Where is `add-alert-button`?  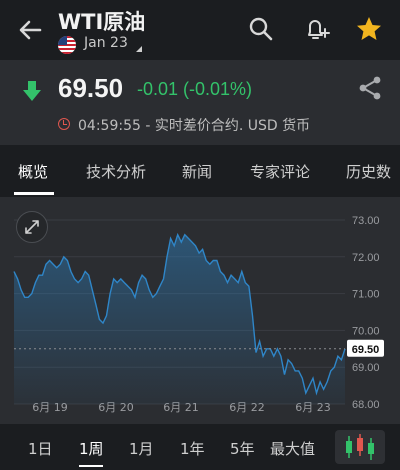 add-alert-button is located at coordinates (317, 29).